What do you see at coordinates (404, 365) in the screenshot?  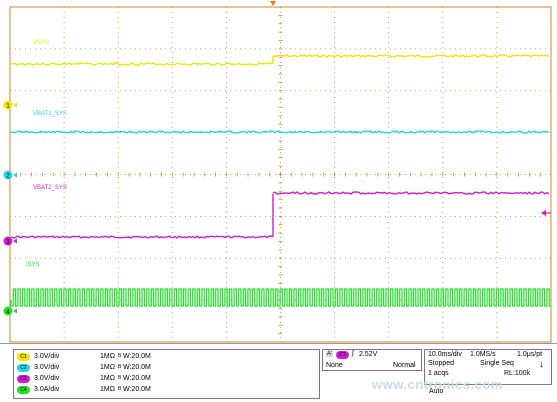 I see `trigger-sweep: Normal` at bounding box center [404, 365].